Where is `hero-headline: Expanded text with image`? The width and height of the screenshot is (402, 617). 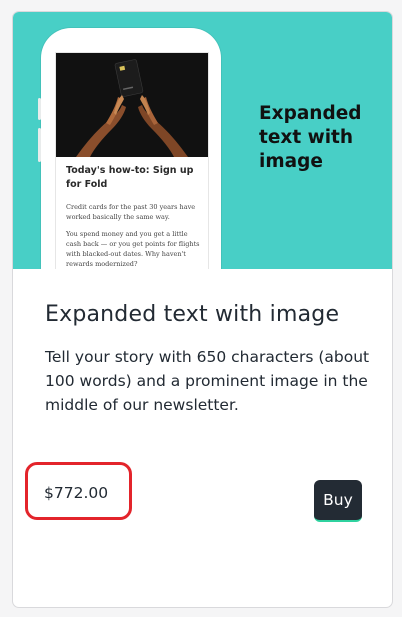 hero-headline: Expanded text with image is located at coordinates (324, 138).